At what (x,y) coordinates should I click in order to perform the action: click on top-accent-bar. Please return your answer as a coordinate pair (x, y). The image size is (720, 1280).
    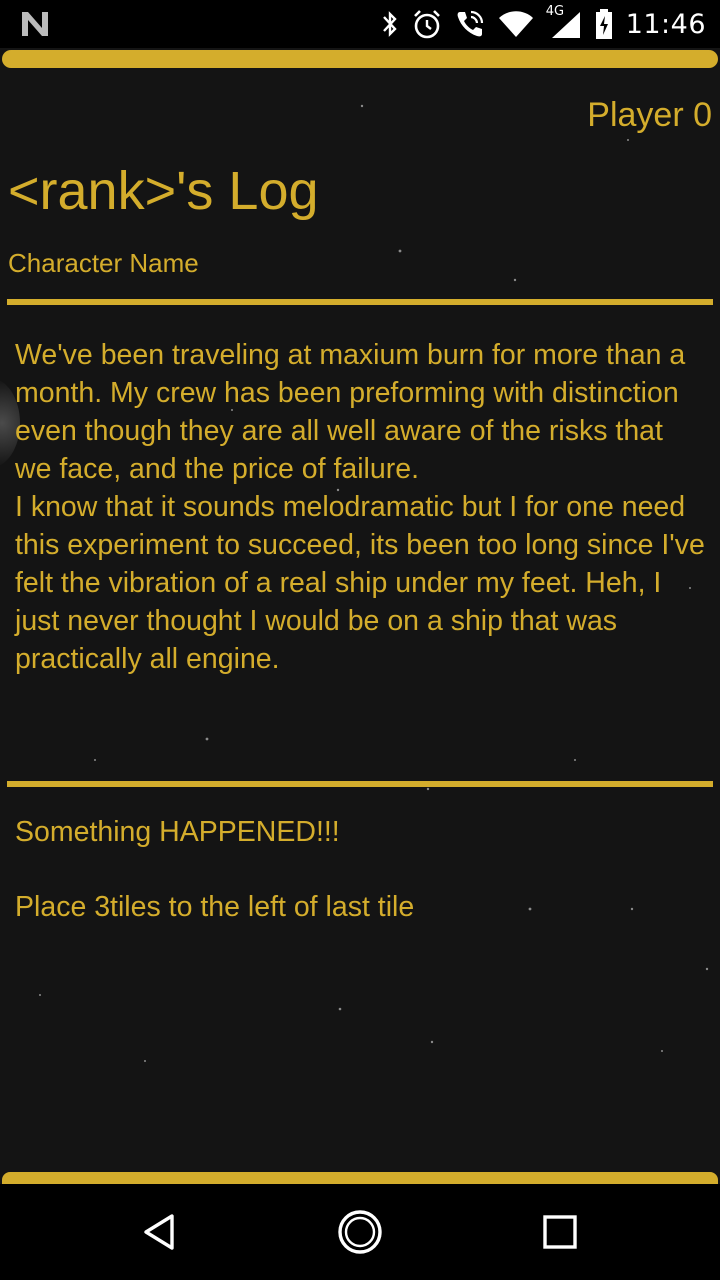
    Looking at the image, I should click on (360, 59).